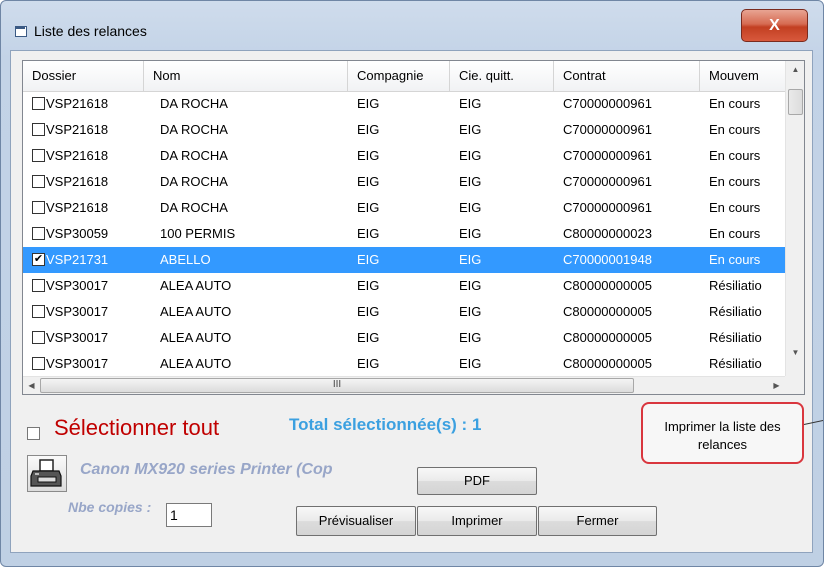  What do you see at coordinates (795, 352) in the screenshot?
I see `scroll-down-icon: ▼` at bounding box center [795, 352].